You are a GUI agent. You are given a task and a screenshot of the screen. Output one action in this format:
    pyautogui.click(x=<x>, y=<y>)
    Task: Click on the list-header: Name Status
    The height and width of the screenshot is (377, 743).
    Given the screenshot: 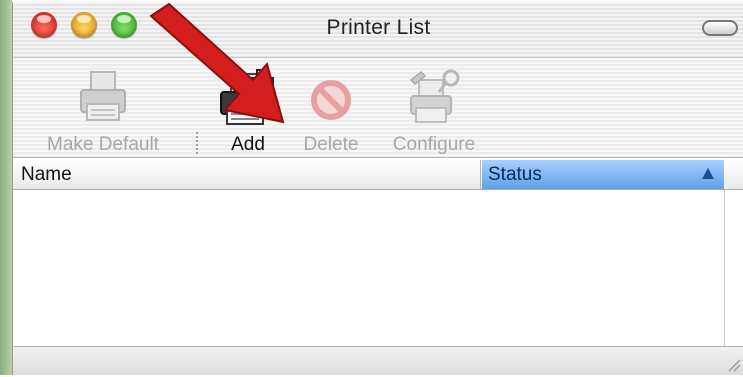 What is the action you would take?
    pyautogui.click(x=378, y=175)
    